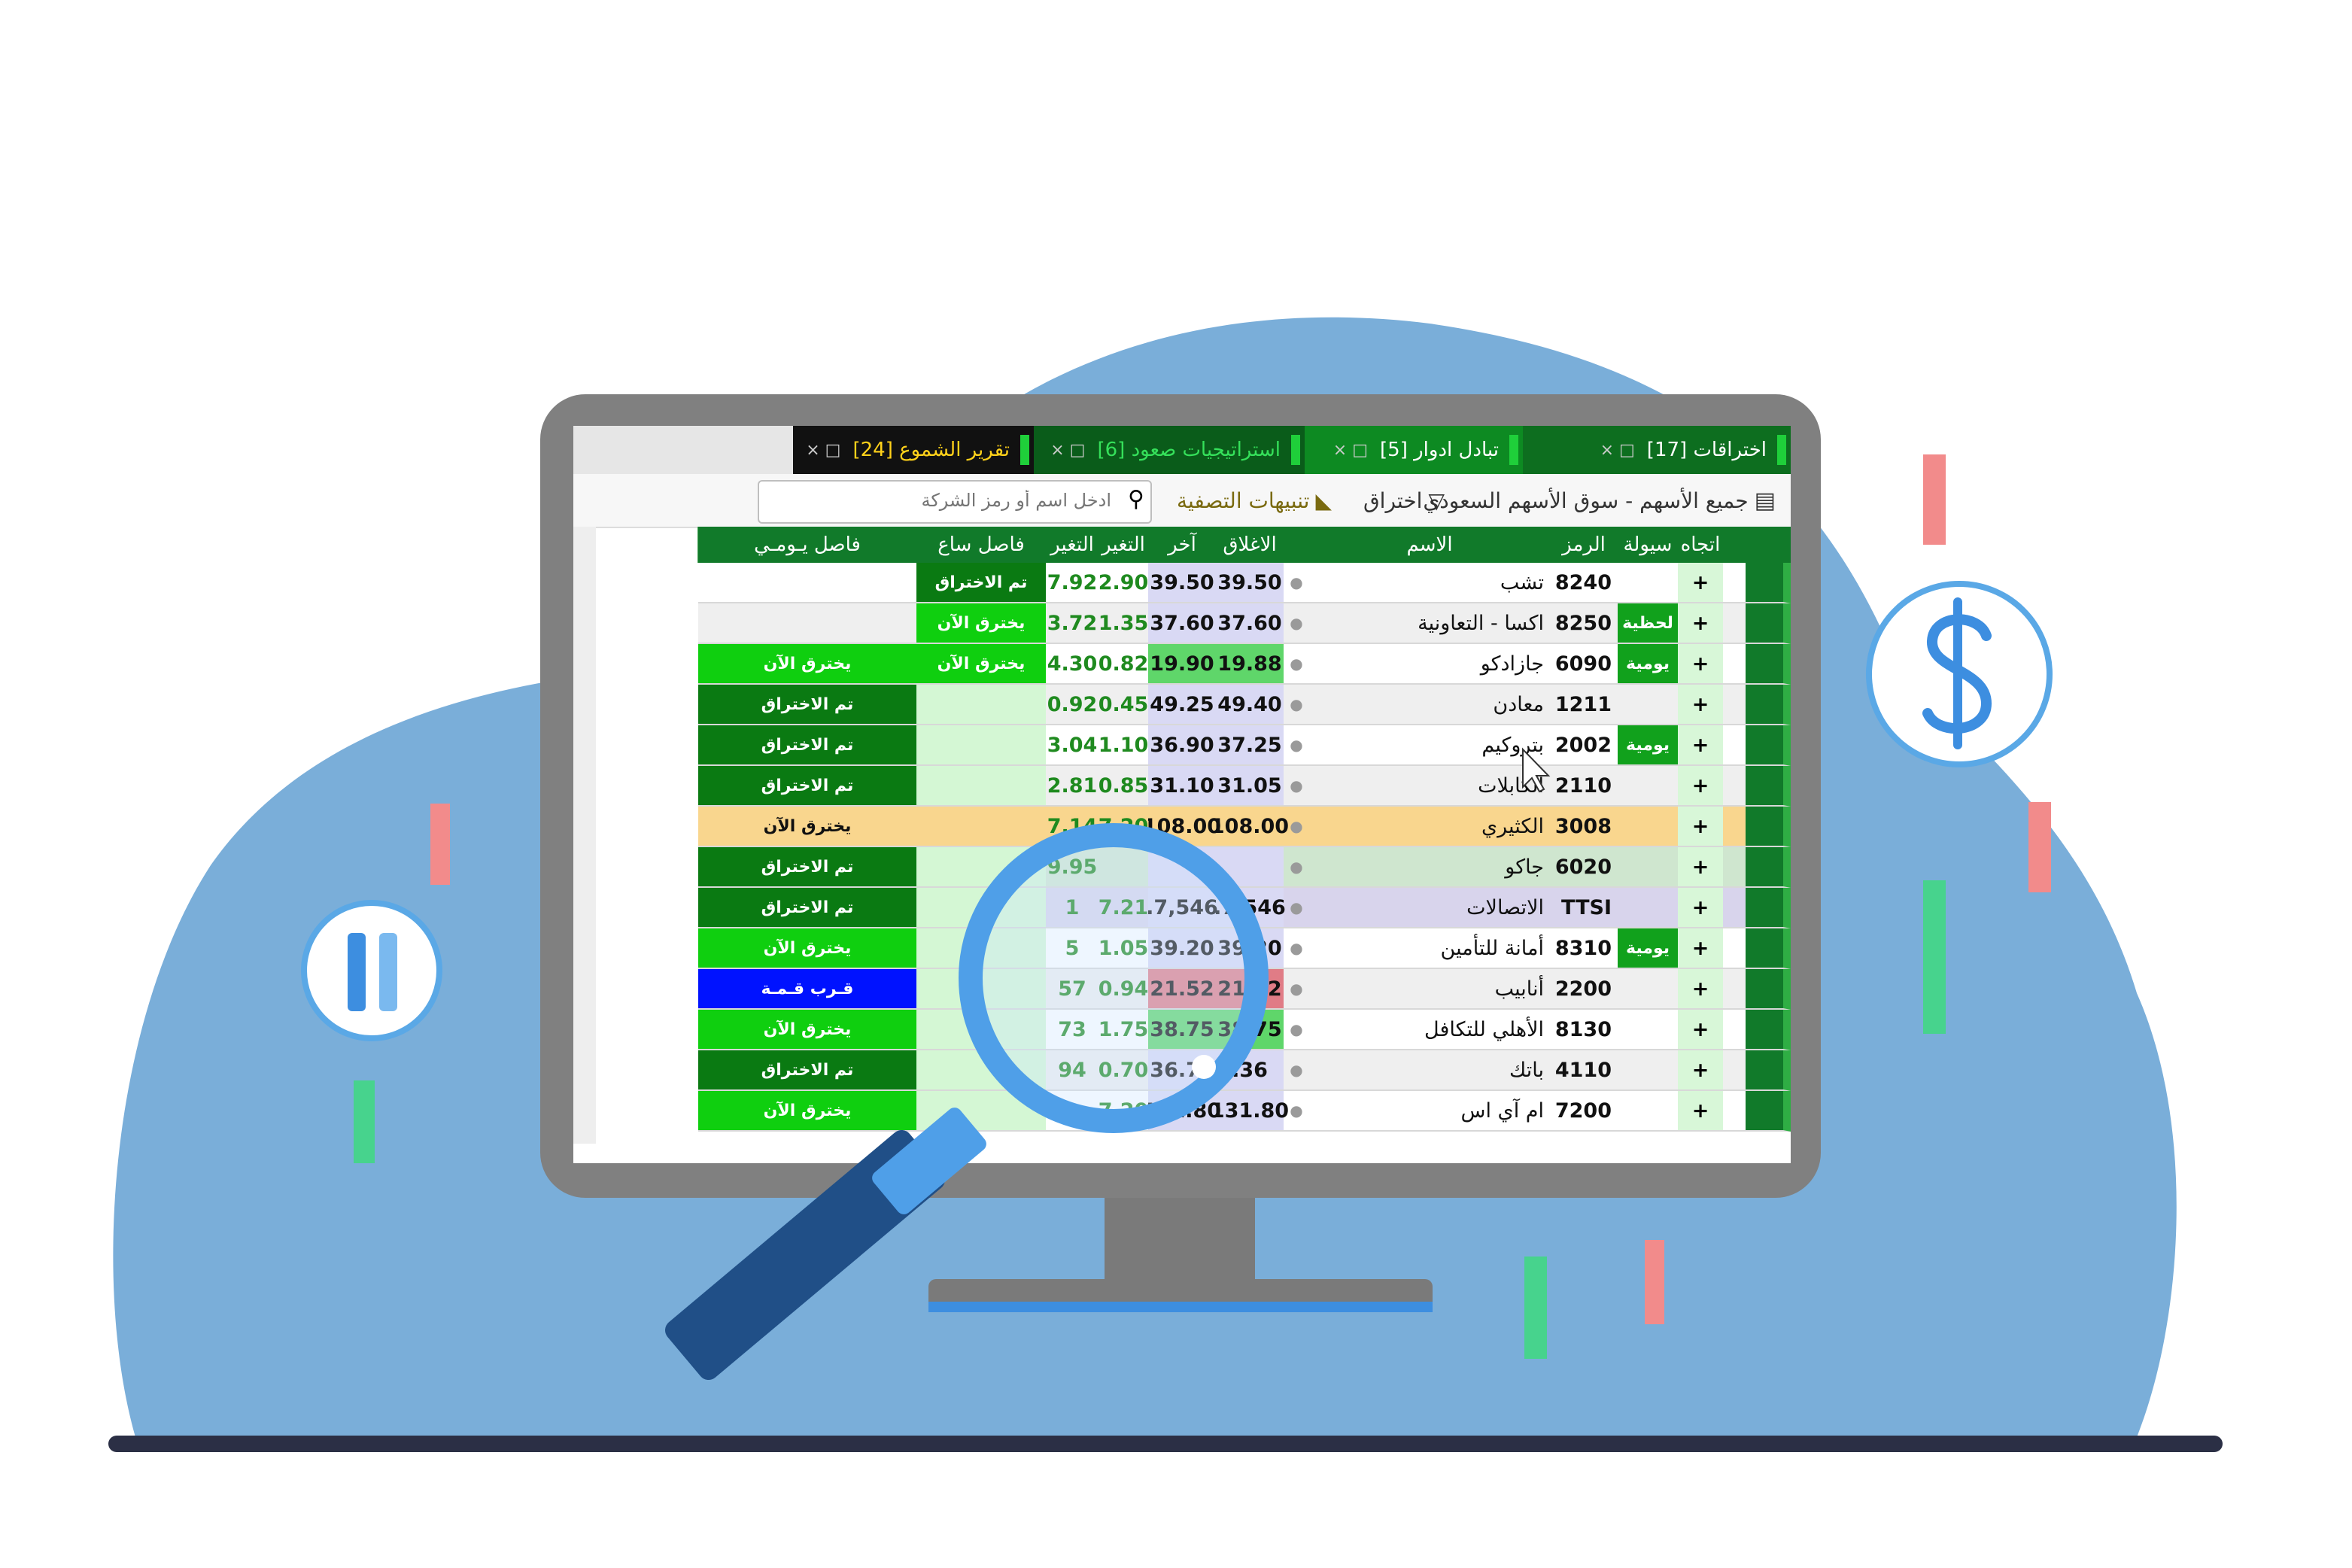 The width and height of the screenshot is (2352, 1568). I want to click on table-row: +4110 باتك ● 36. 36.70 0.70 94 تم الاختراق, so click(1207, 1070).